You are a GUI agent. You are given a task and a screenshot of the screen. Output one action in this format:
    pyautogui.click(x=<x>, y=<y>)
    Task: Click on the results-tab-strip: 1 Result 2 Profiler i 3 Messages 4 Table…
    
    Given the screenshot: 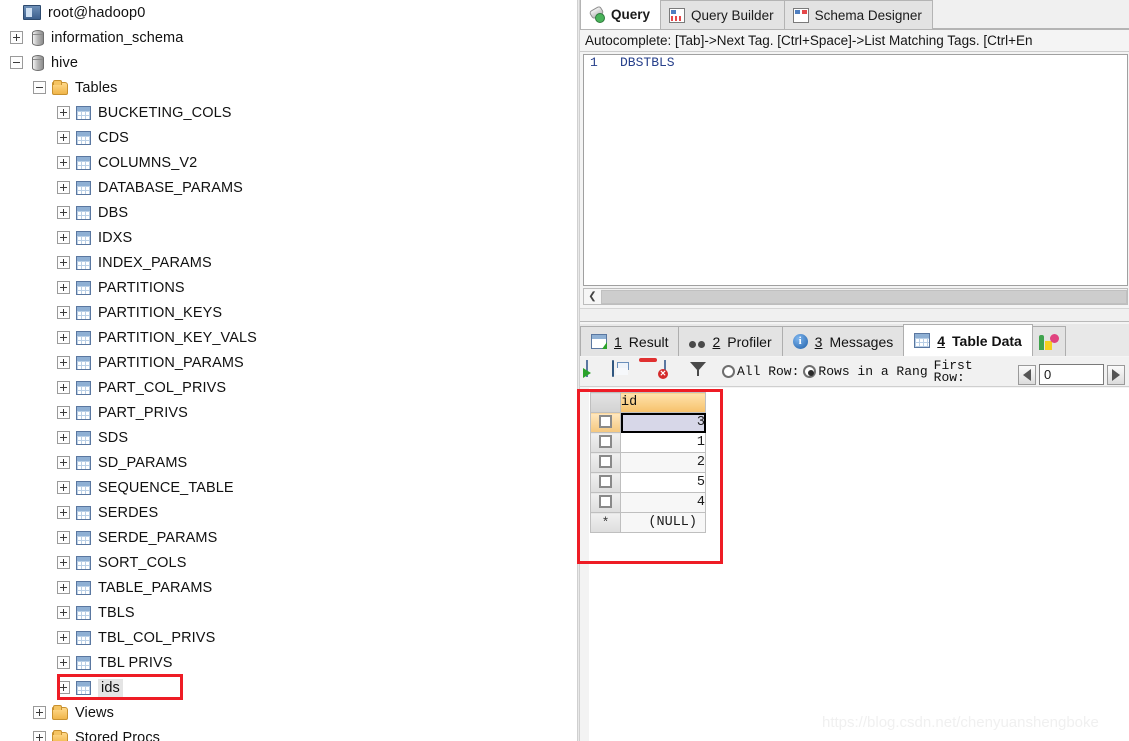 What is the action you would take?
    pyautogui.click(x=854, y=340)
    